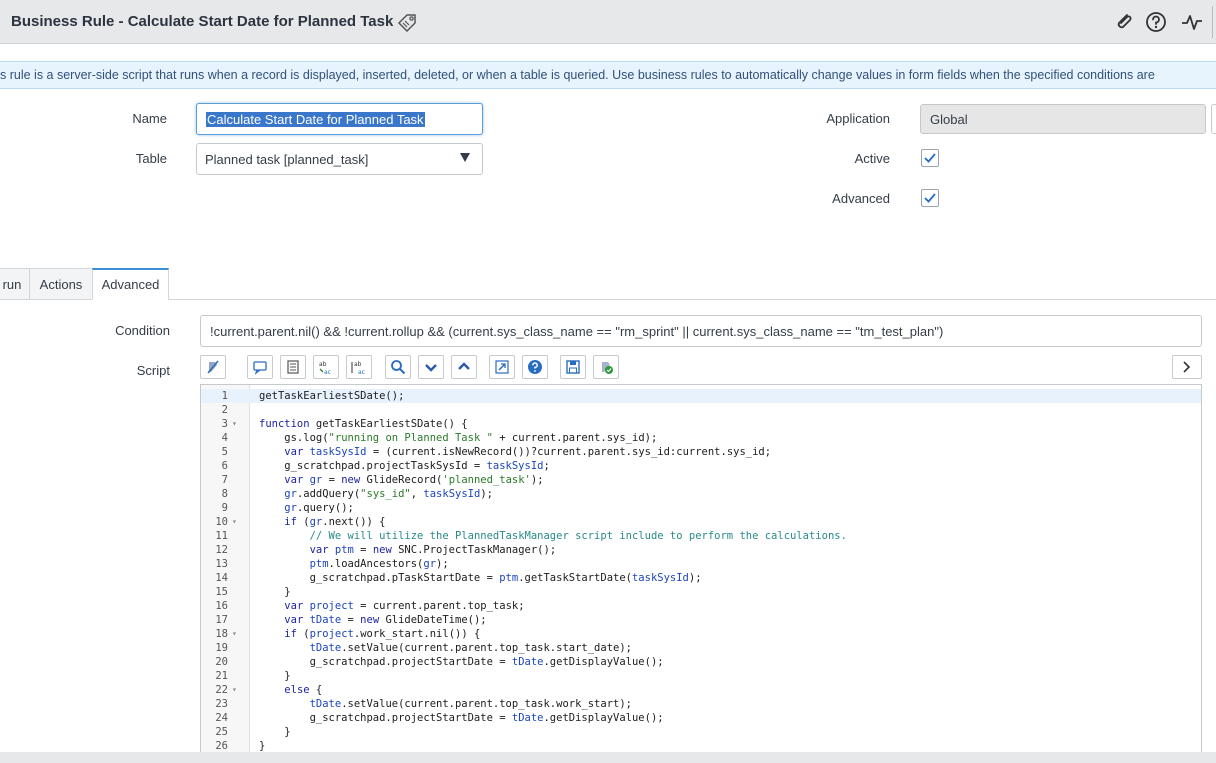 The image size is (1216, 763). What do you see at coordinates (701, 564) in the screenshot?
I see `code-line: 13 ptm.loadAncestors(gr);` at bounding box center [701, 564].